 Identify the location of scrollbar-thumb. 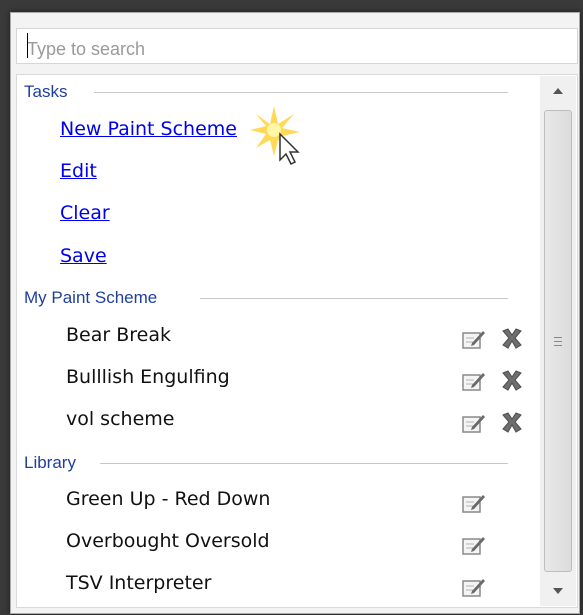
(558, 341).